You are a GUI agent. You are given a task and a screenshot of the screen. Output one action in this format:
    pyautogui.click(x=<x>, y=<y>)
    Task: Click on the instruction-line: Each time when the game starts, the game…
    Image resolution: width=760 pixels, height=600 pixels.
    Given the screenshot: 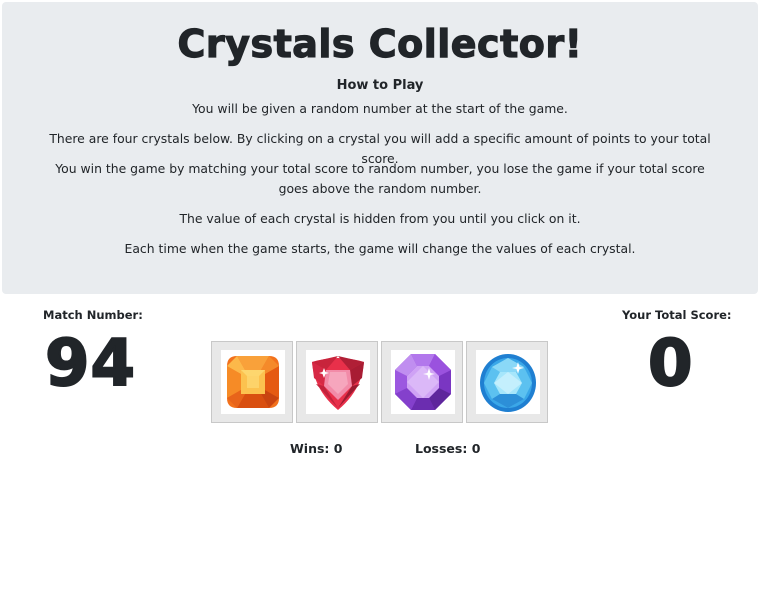 What is the action you would take?
    pyautogui.click(x=380, y=248)
    